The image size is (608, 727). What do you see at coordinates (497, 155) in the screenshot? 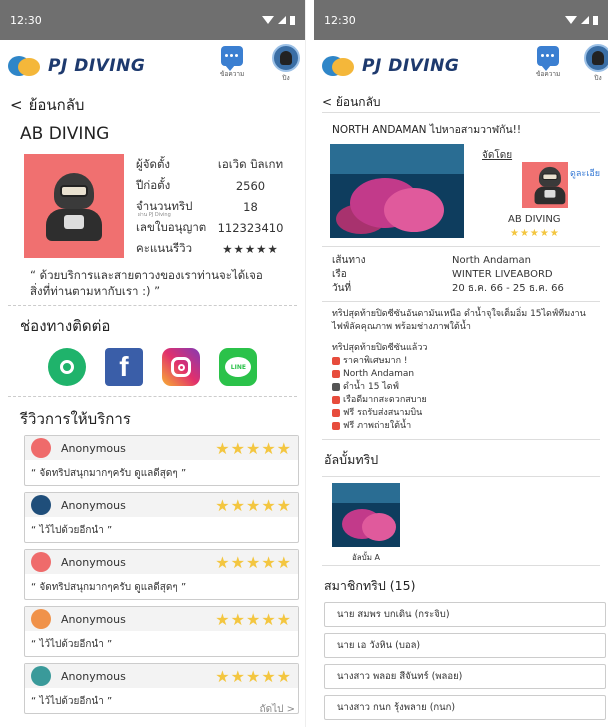
I see `organizer-label: จัดโดย` at bounding box center [497, 155].